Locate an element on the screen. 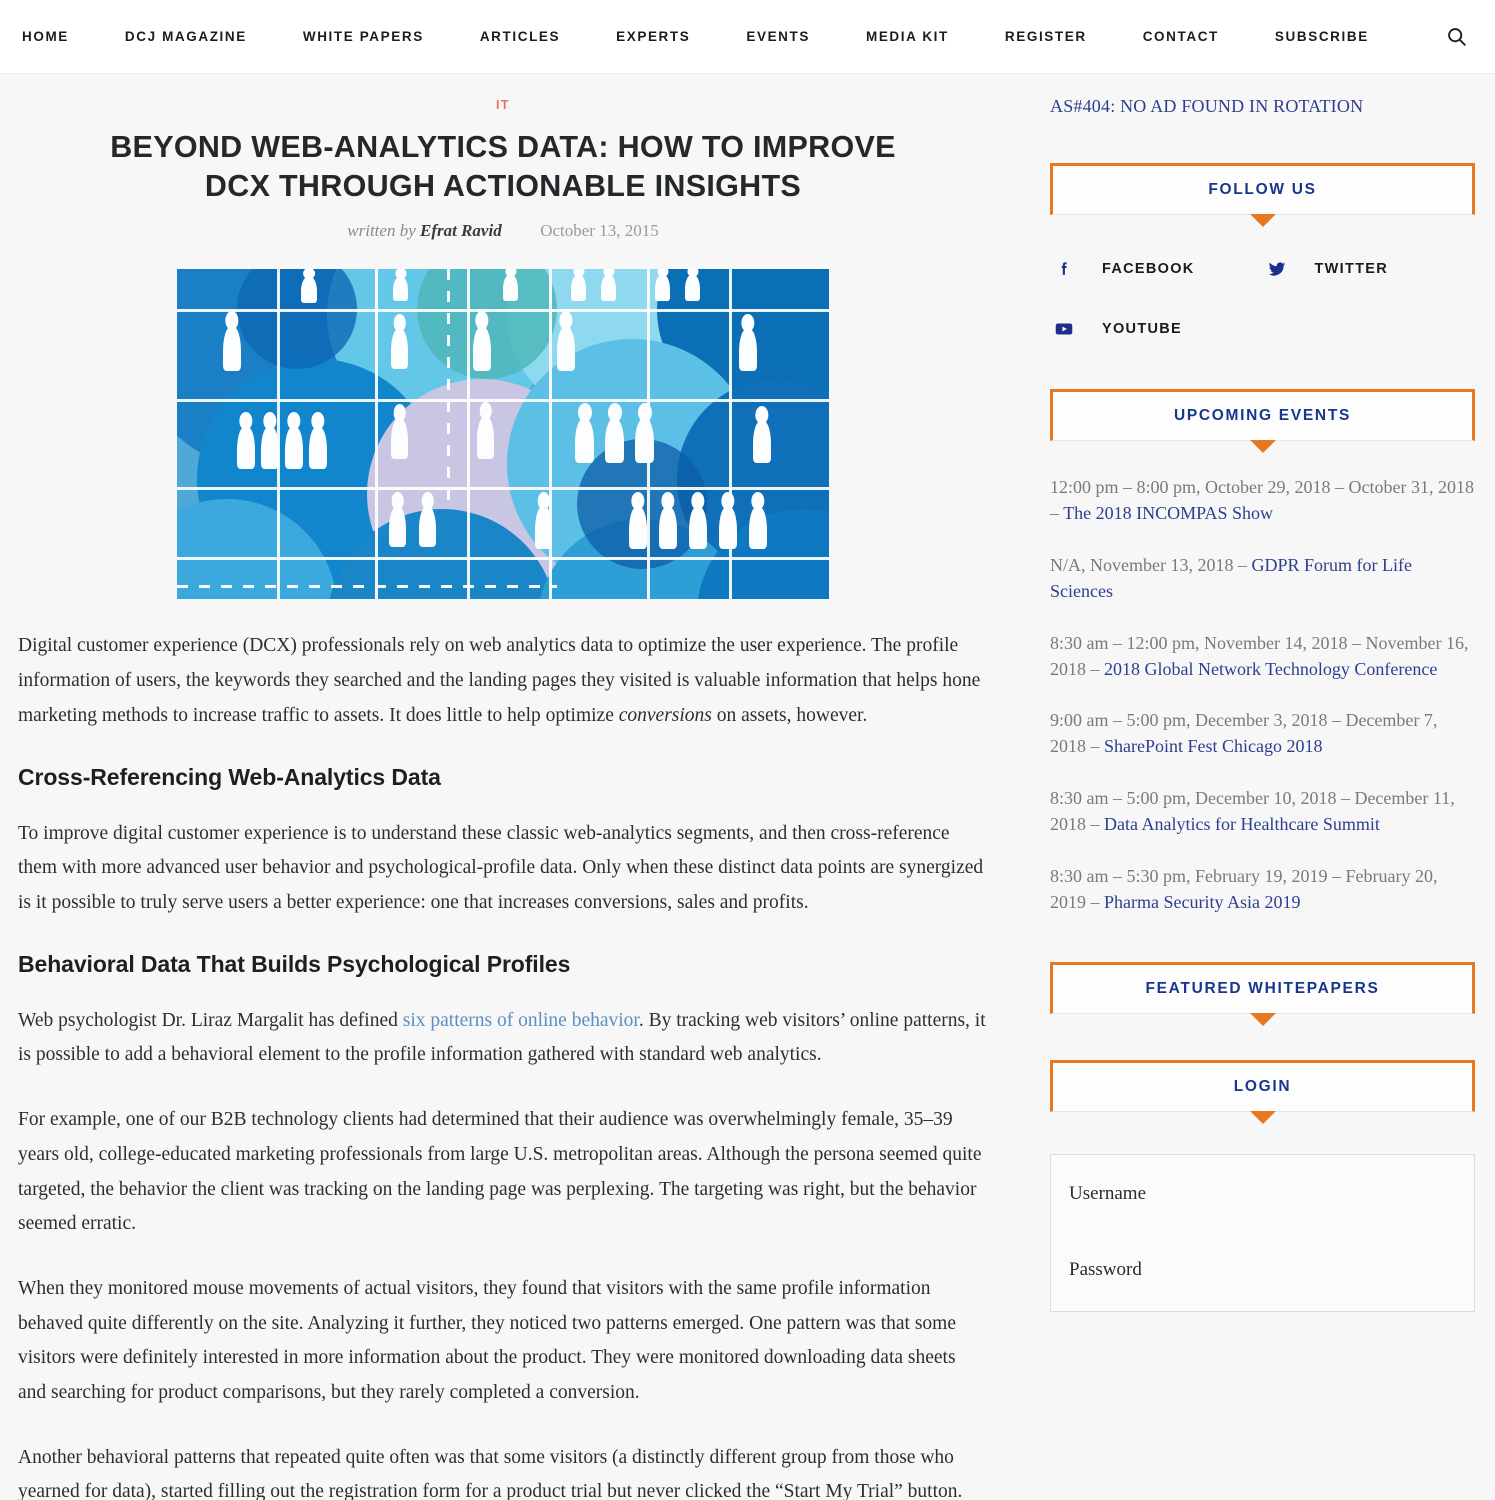 This screenshot has height=1500, width=1495. event-link: Pharma Security Asia 2019 is located at coordinates (1202, 902).